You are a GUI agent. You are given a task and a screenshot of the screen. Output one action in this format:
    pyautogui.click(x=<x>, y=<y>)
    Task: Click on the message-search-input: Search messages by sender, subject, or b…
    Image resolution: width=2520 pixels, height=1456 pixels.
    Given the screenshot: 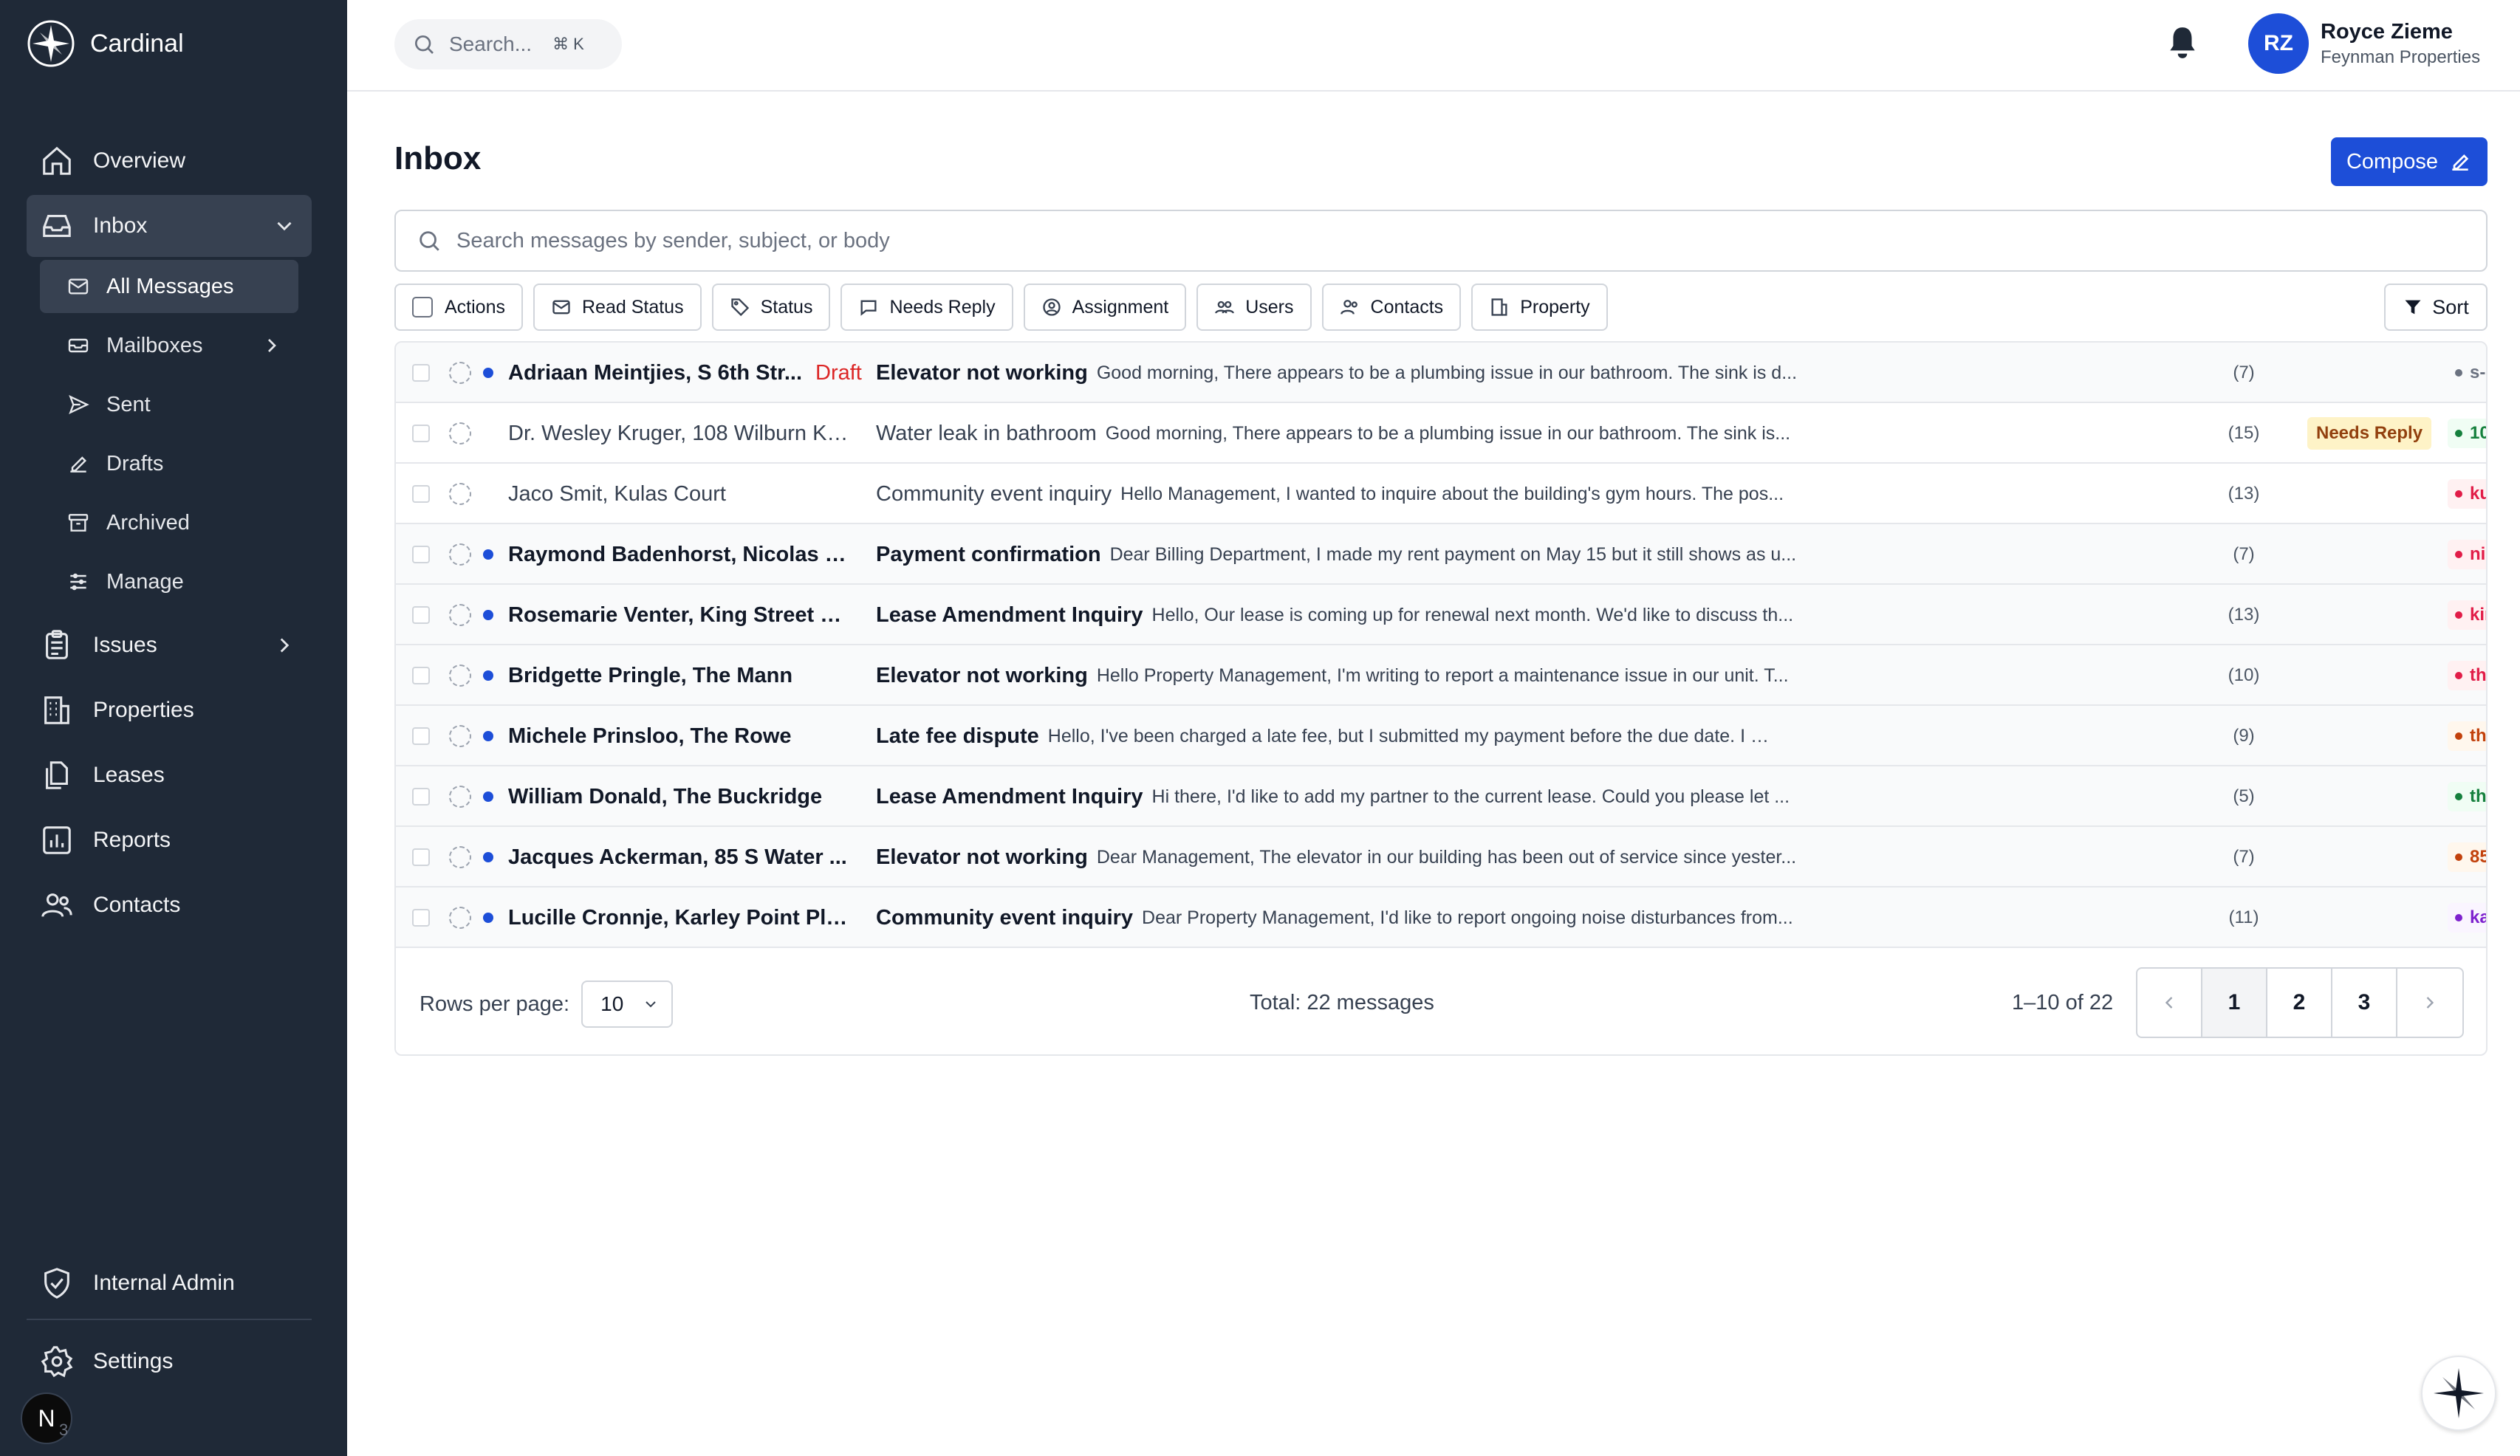 What is the action you would take?
    pyautogui.click(x=1441, y=241)
    